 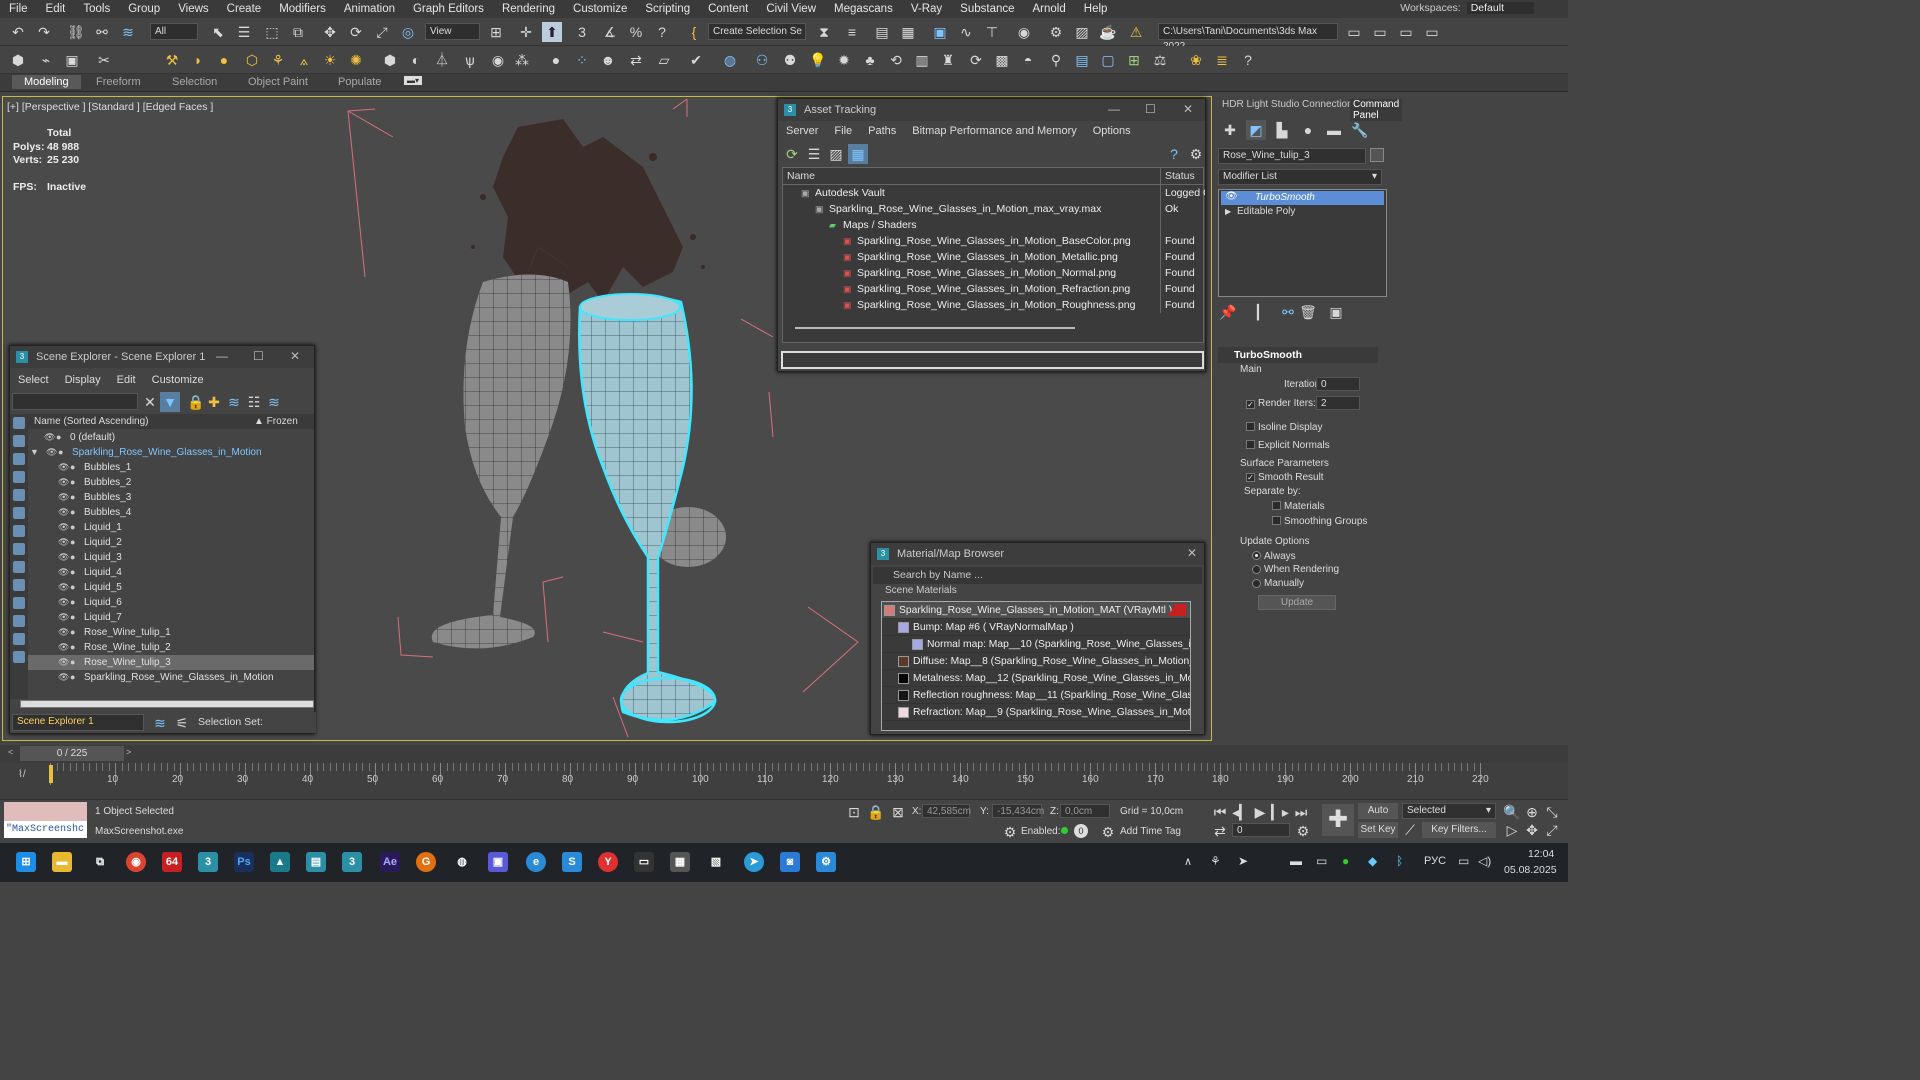 What do you see at coordinates (792, 154) in the screenshot?
I see `refresh-icon: ⟳` at bounding box center [792, 154].